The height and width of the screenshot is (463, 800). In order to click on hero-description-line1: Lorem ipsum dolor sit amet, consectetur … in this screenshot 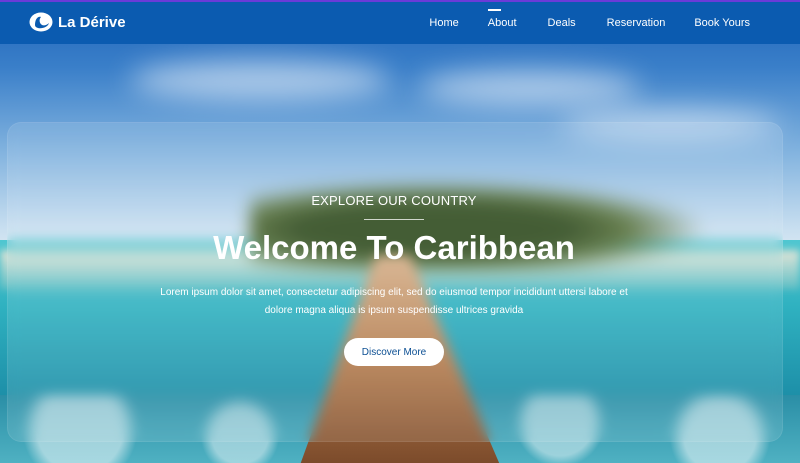, I will do `click(394, 292)`.